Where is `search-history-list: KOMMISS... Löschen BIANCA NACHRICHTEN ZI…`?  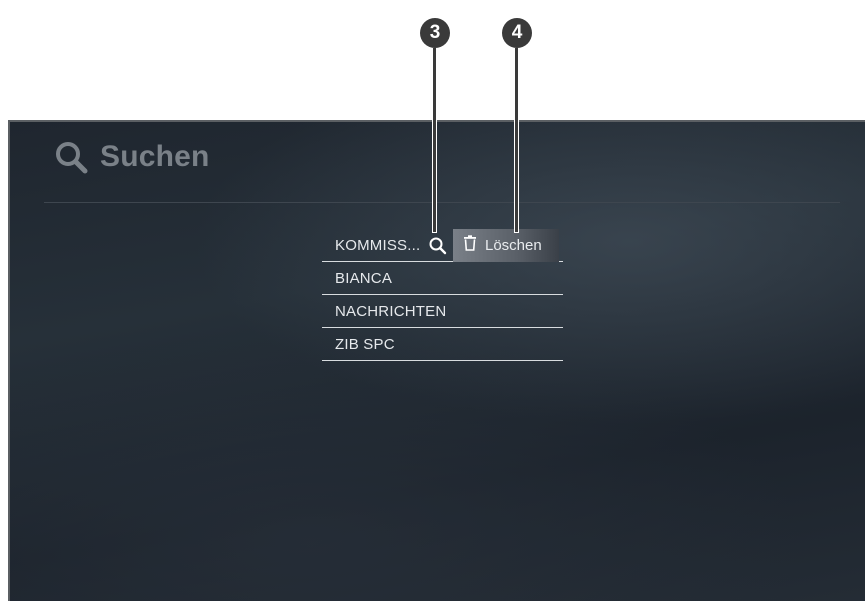 search-history-list: KOMMISS... Löschen BIANCA NACHRICHTEN ZI… is located at coordinates (442, 295).